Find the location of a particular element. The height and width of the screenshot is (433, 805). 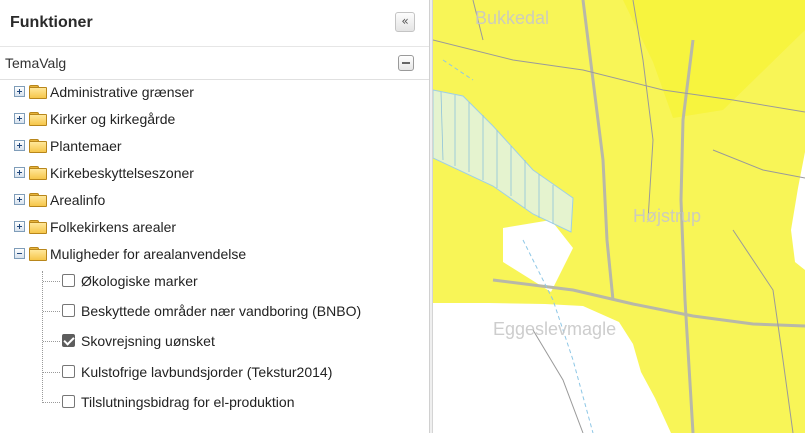

collapse-minus-icon is located at coordinates (19, 253).